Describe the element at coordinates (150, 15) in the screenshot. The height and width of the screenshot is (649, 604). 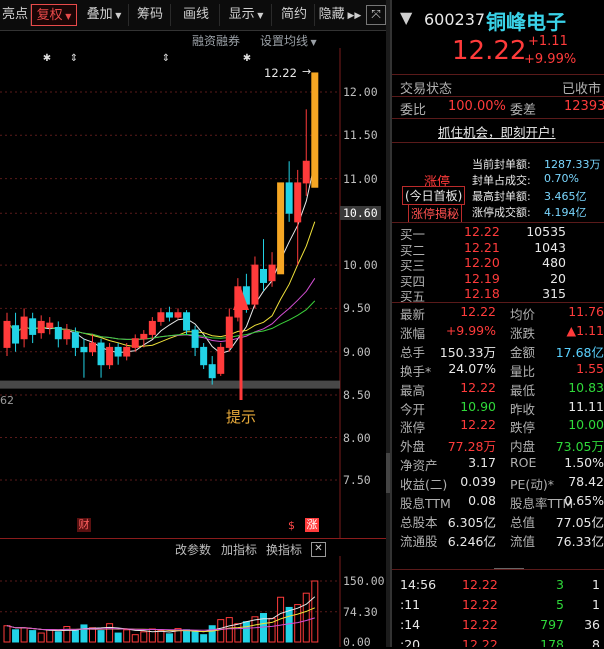
I see `toolbar-chips: 筹码` at that location.